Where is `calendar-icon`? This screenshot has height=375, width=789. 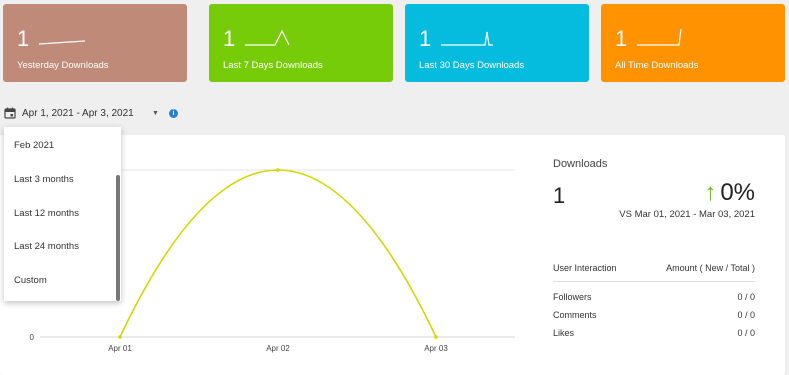
calendar-icon is located at coordinates (10, 113).